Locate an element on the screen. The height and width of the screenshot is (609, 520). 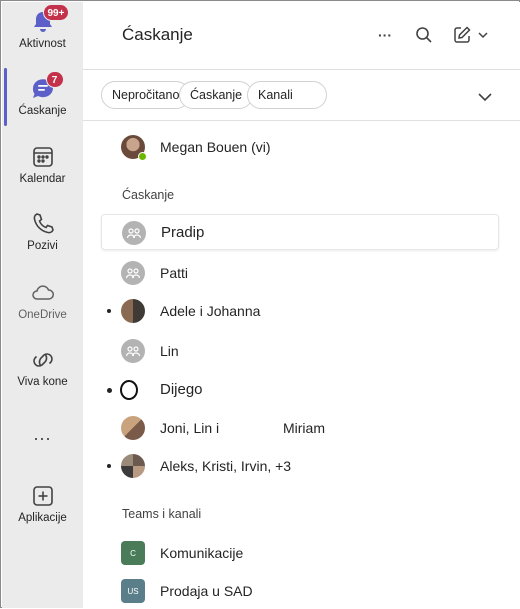
chat-row-adele-johanna: Adele i Johanna is located at coordinates (300, 311).